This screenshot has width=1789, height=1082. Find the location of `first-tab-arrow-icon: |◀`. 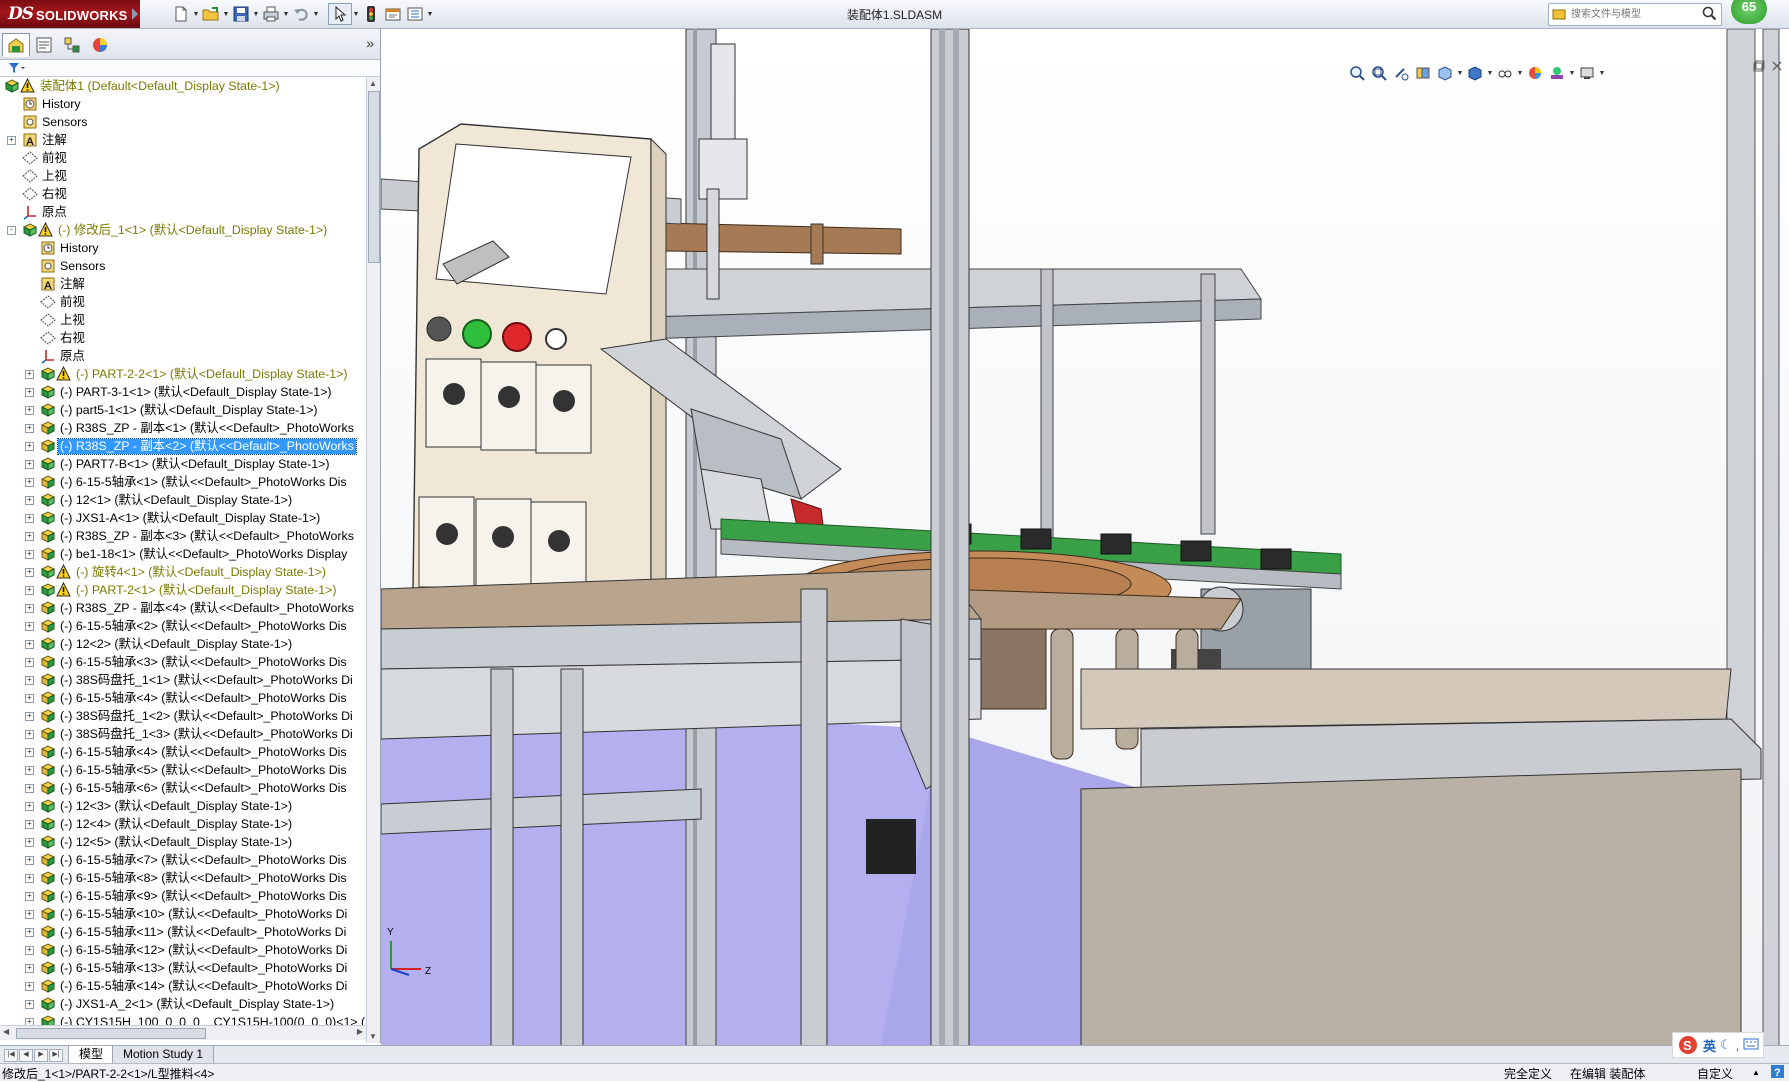

first-tab-arrow-icon: |◀ is located at coordinates (11, 1055).